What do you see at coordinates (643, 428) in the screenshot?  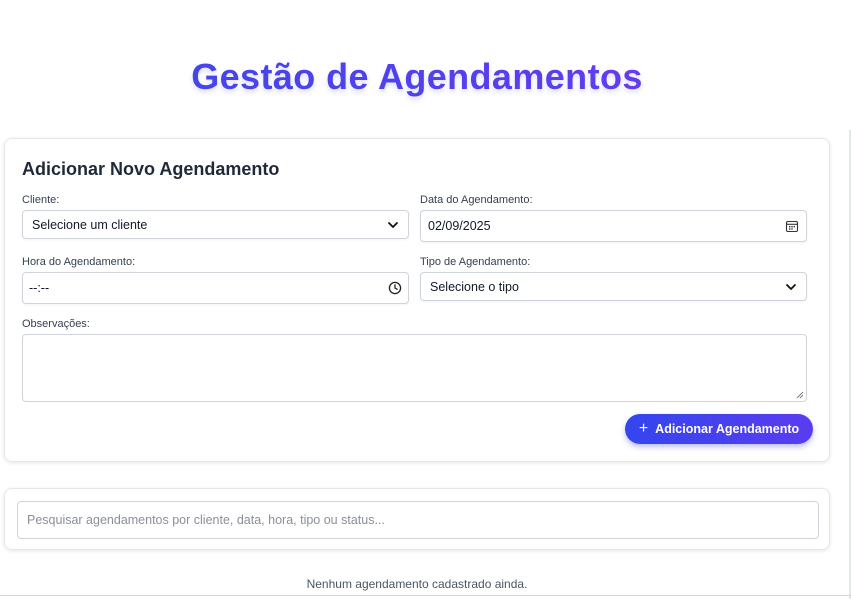 I see `plus-icon: +` at bounding box center [643, 428].